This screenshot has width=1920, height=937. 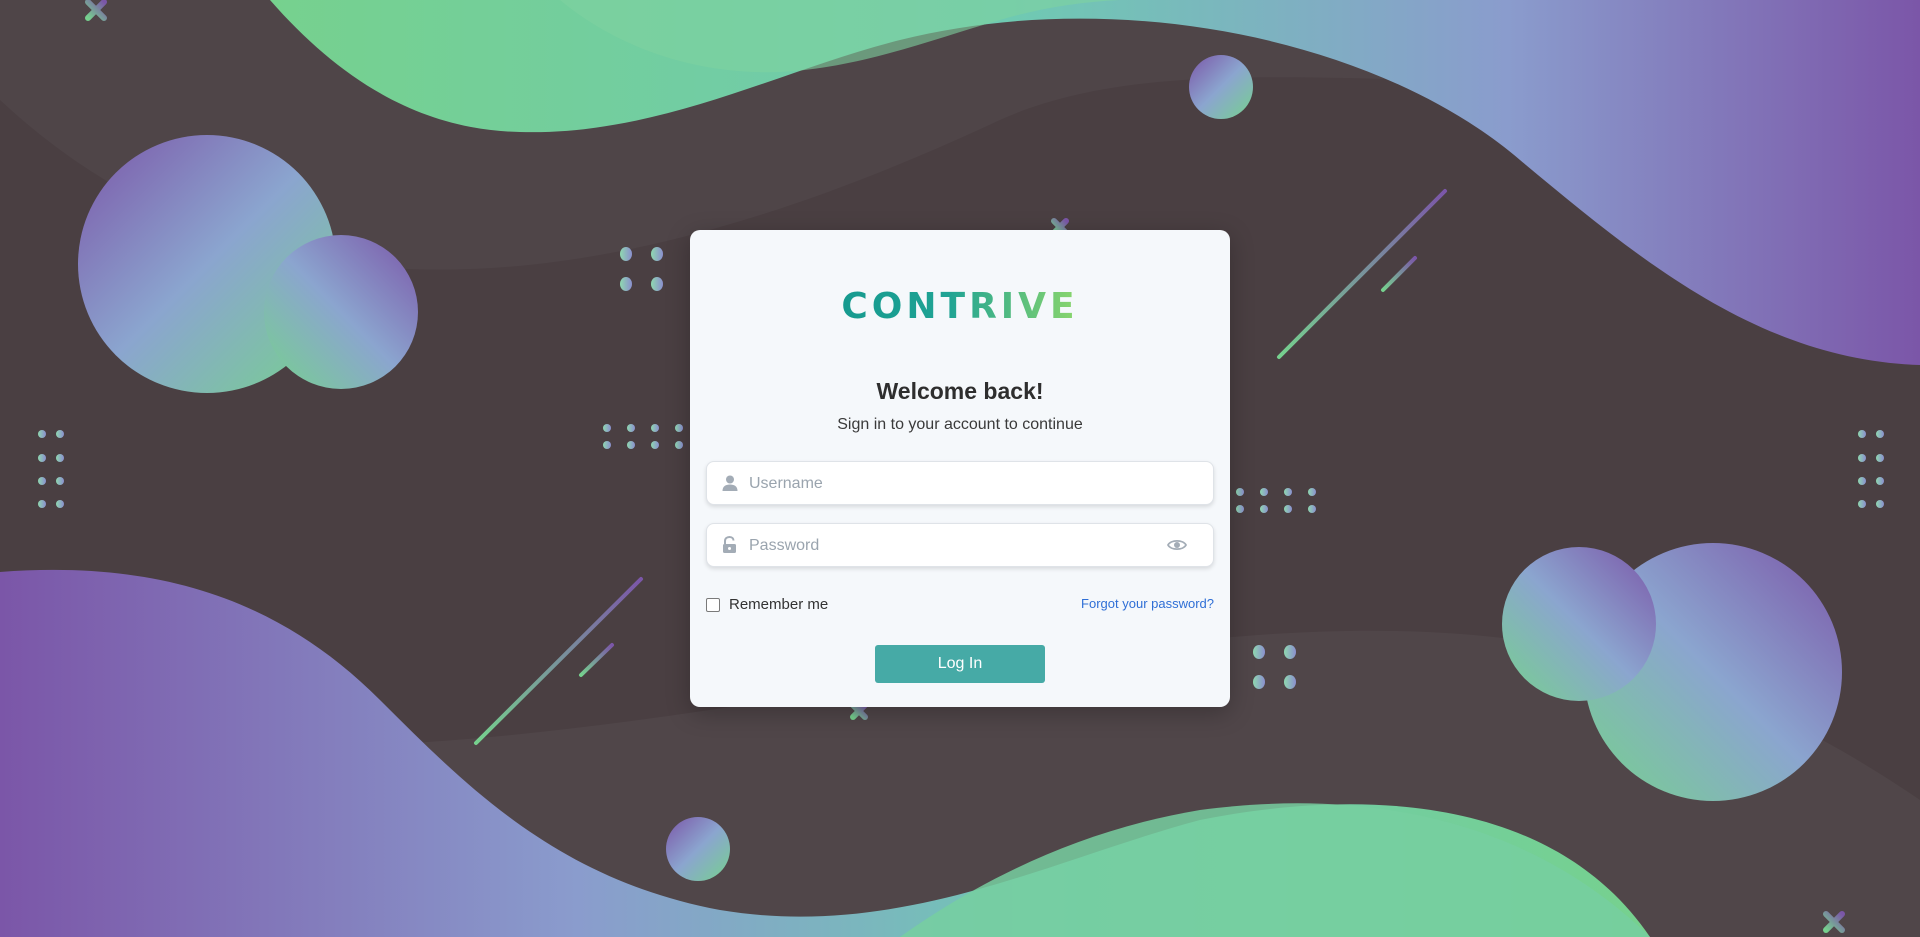 What do you see at coordinates (1276, 500) in the screenshot?
I see `dot-grid-row-right` at bounding box center [1276, 500].